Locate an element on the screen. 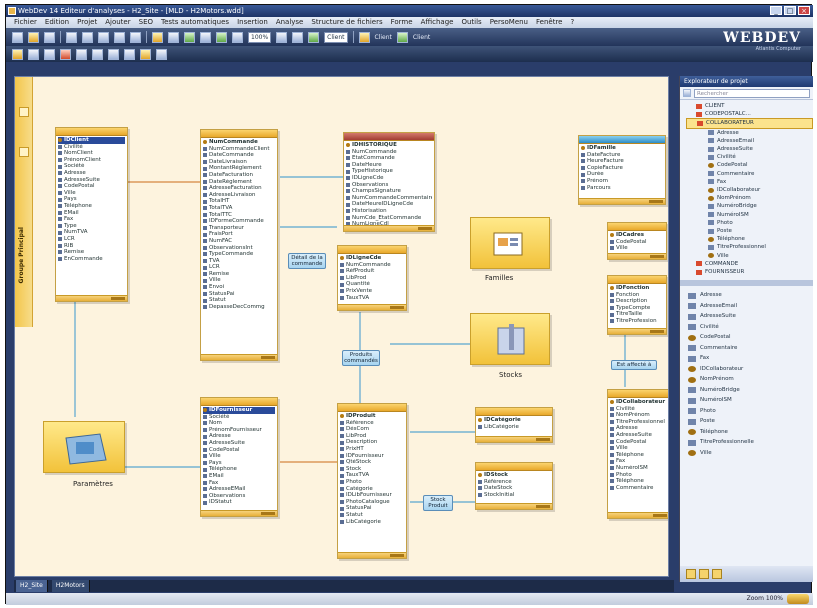 This screenshot has height=608, width=817. table-field: NomClient is located at coordinates (91, 153).